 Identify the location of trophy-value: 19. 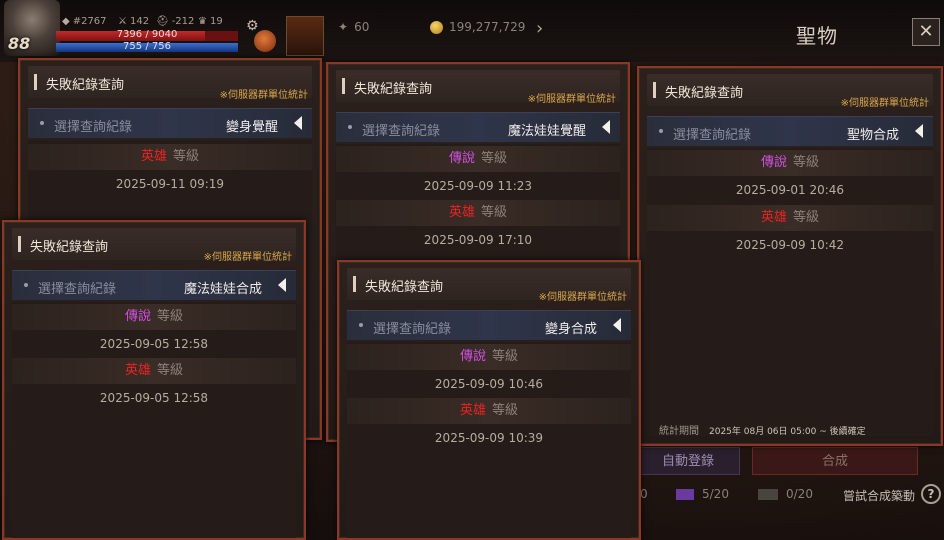
(216, 21).